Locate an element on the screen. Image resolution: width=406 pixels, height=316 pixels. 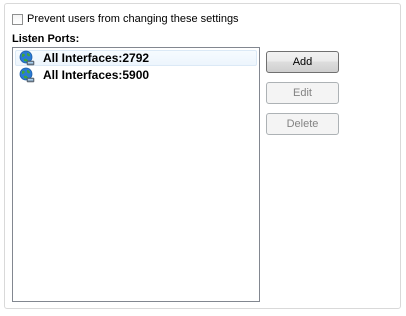
list-item-label: All Interfaces:5900 is located at coordinates (96, 75).